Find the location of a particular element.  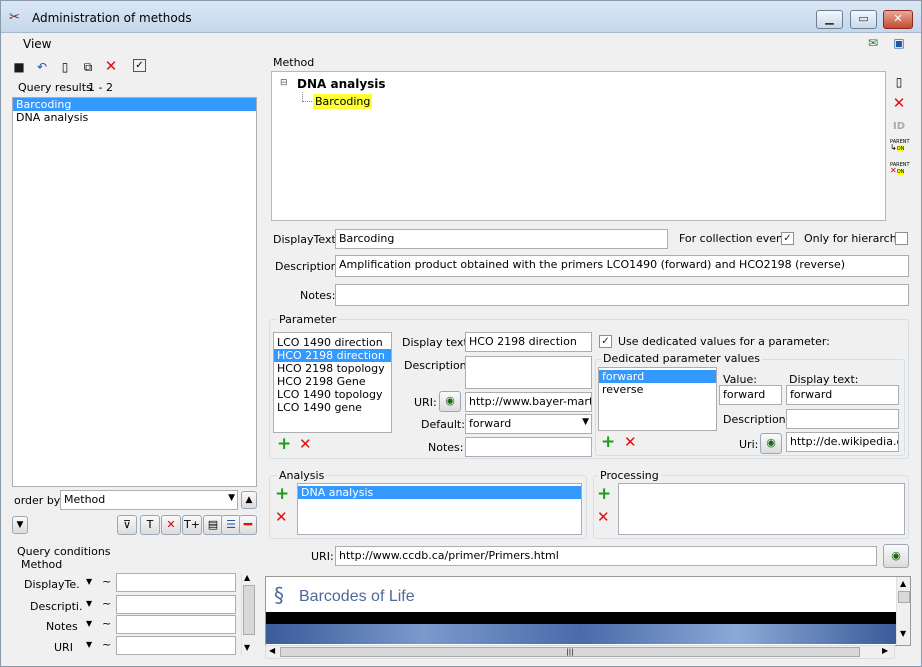

remove-parameter-icon: ✕ is located at coordinates (305, 444).